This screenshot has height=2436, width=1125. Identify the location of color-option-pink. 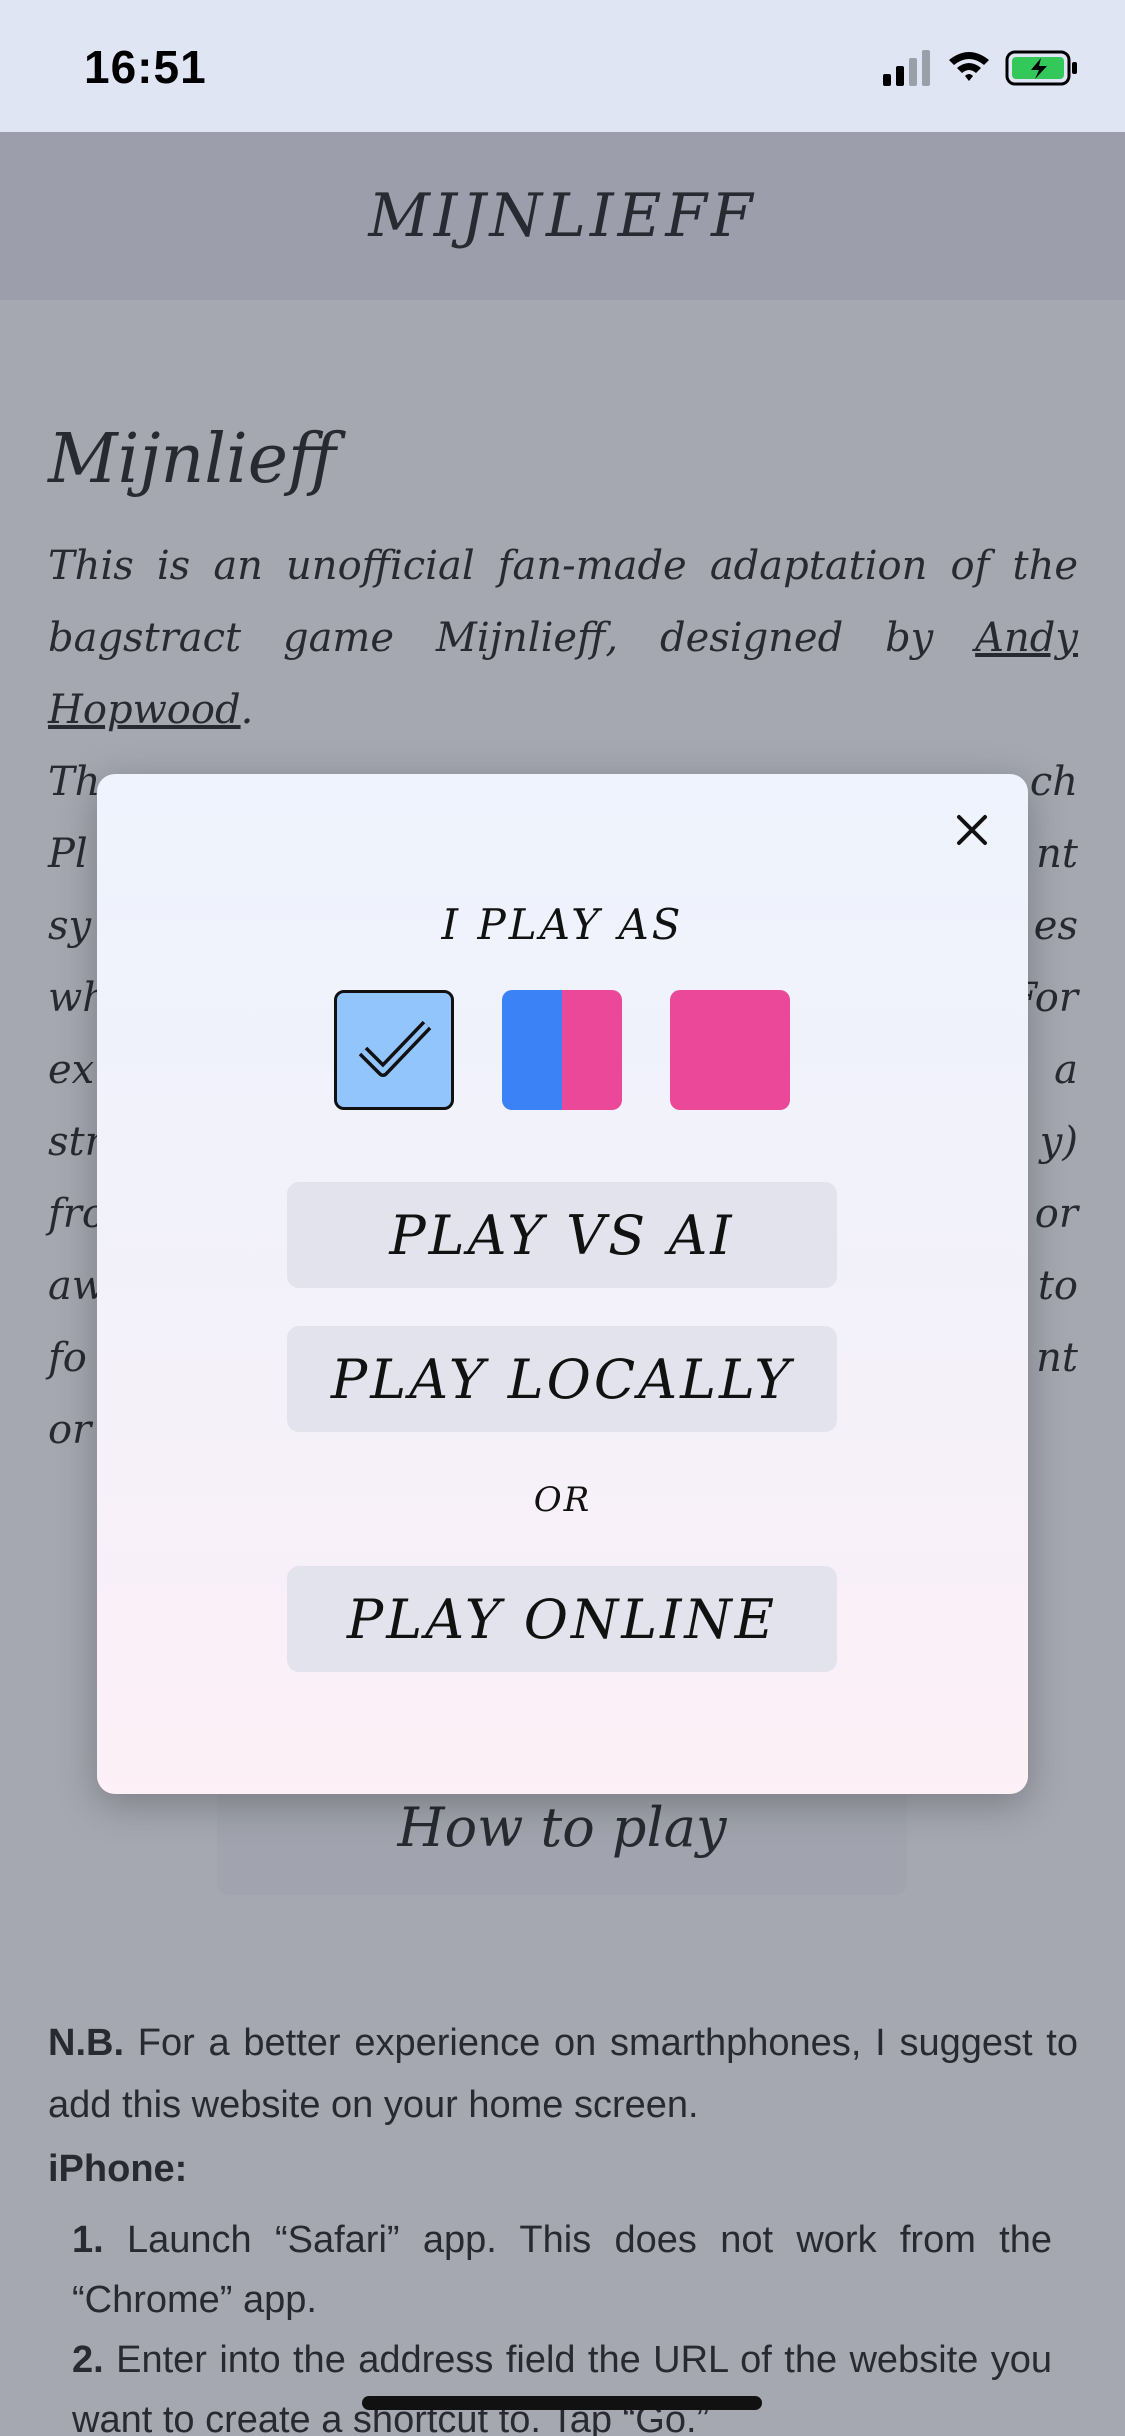
(730, 1050).